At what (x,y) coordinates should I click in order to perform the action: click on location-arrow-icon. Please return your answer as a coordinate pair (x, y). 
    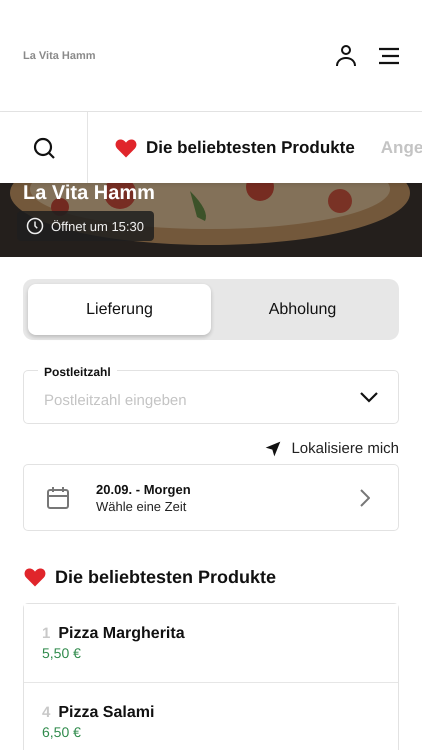
    Looking at the image, I should click on (273, 448).